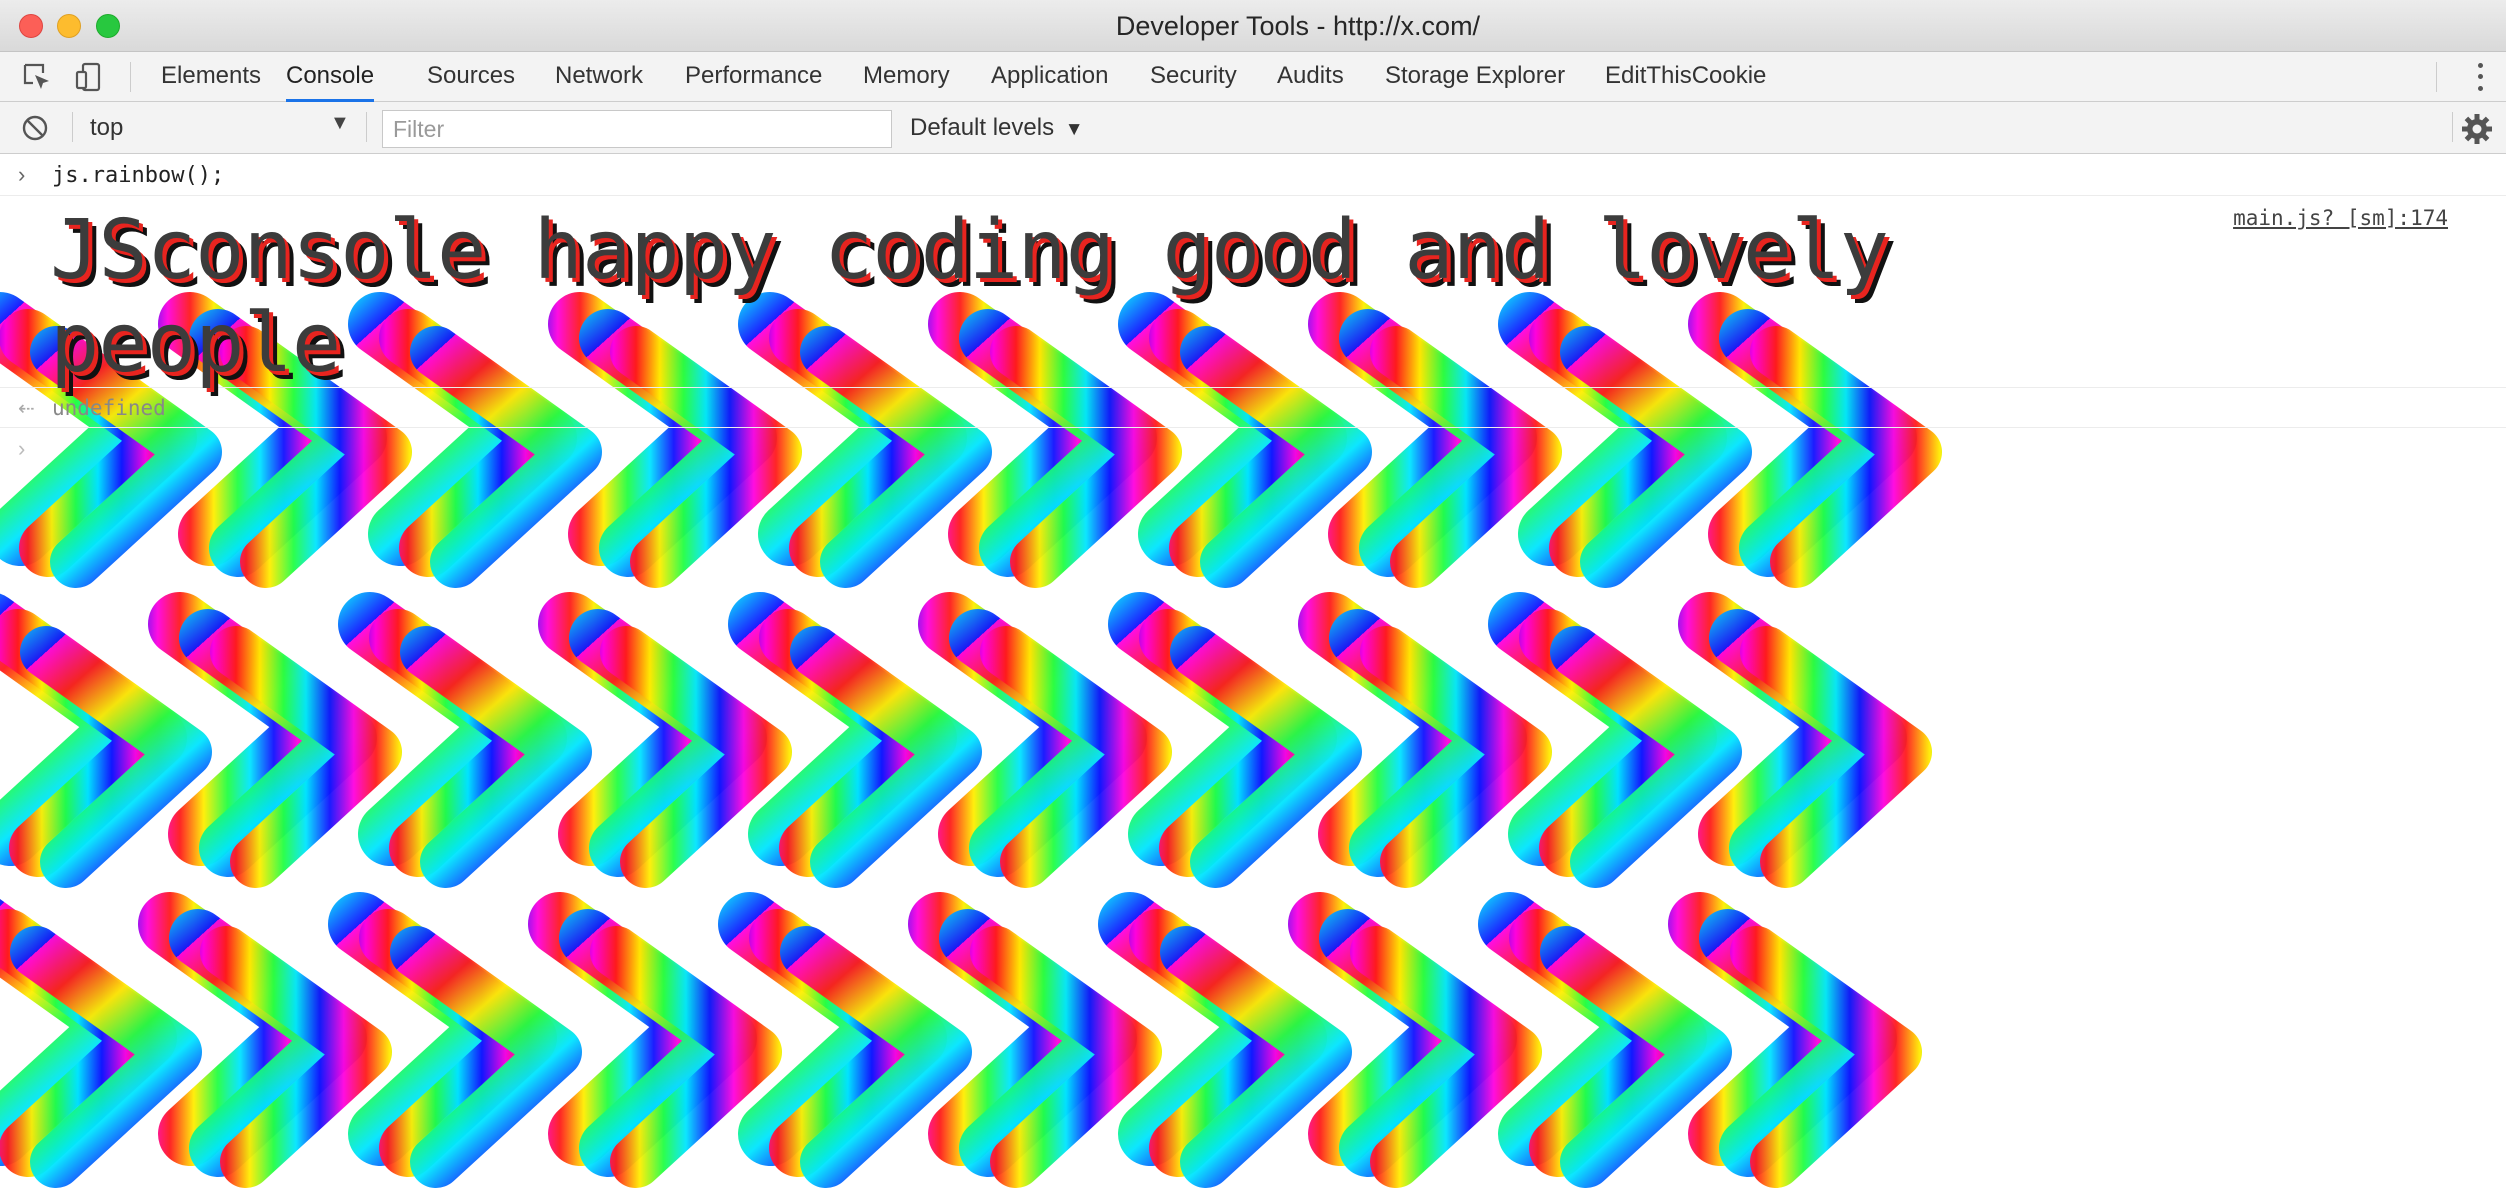 Image resolution: width=2506 pixels, height=1200 pixels. What do you see at coordinates (1310, 77) in the screenshot?
I see `tab-audits: Audits` at bounding box center [1310, 77].